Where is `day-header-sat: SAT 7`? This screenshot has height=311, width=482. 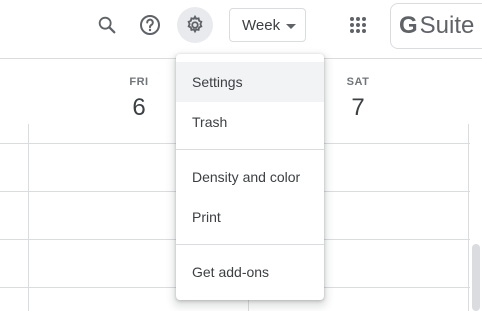 day-header-sat: SAT 7 is located at coordinates (358, 99).